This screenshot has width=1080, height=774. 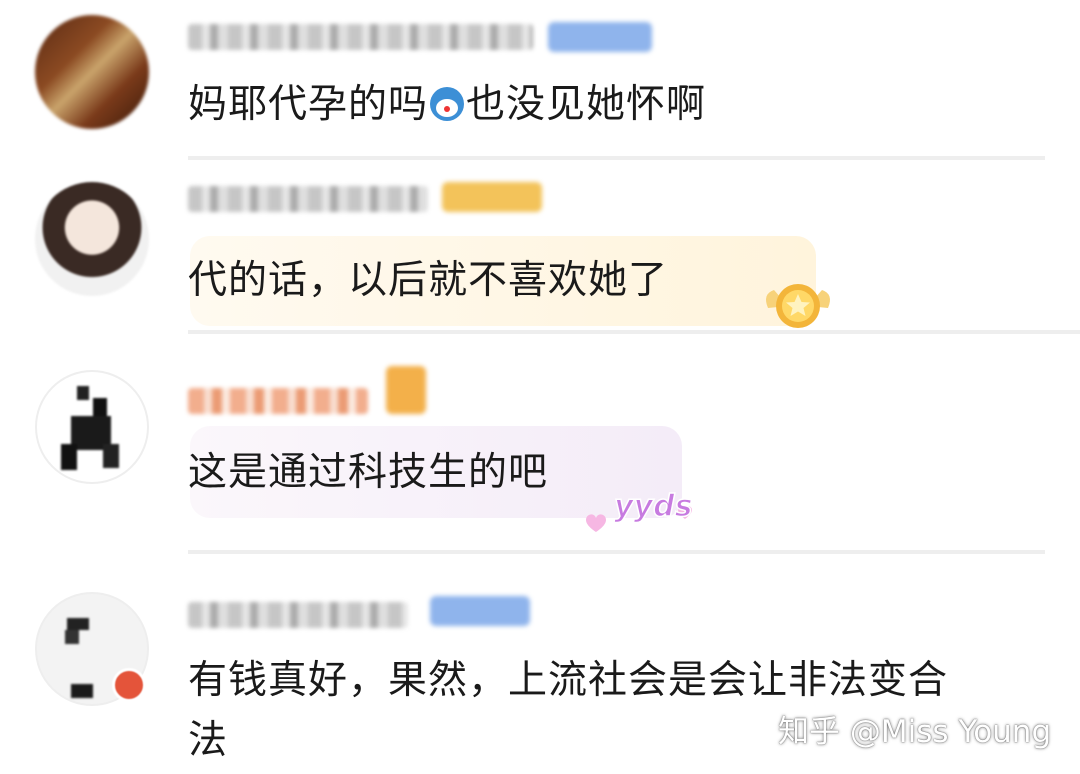 What do you see at coordinates (129, 685) in the screenshot?
I see `verified-badge-icon` at bounding box center [129, 685].